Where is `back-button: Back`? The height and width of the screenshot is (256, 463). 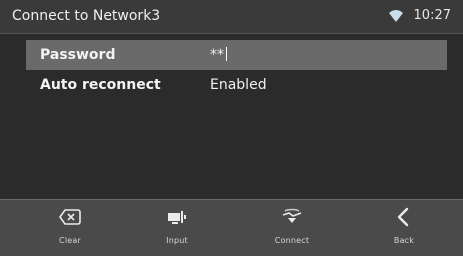 back-button: Back is located at coordinates (404, 230).